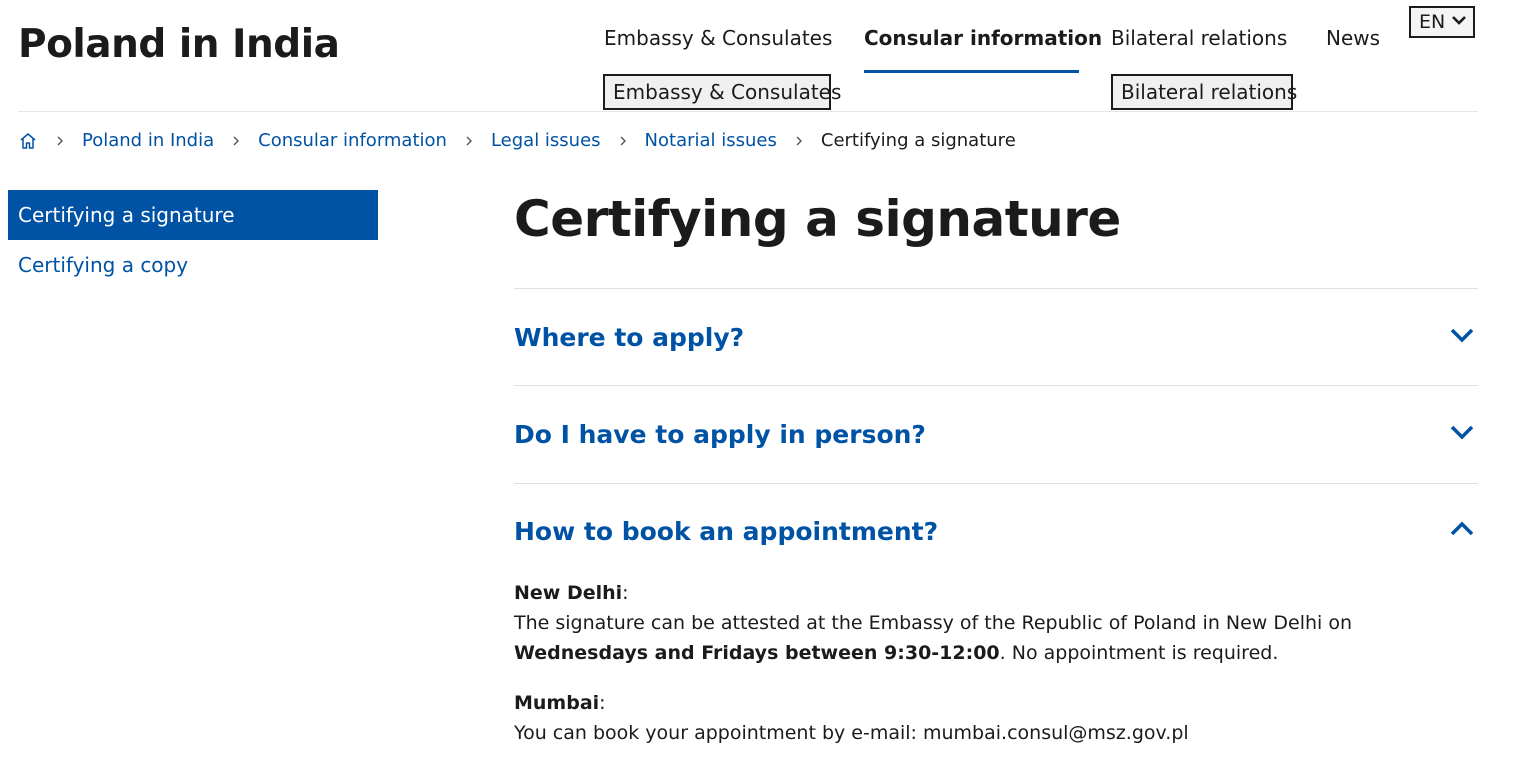 The height and width of the screenshot is (768, 1524). I want to click on breadcrumb-link-legal-issues: Legal issues, so click(546, 140).